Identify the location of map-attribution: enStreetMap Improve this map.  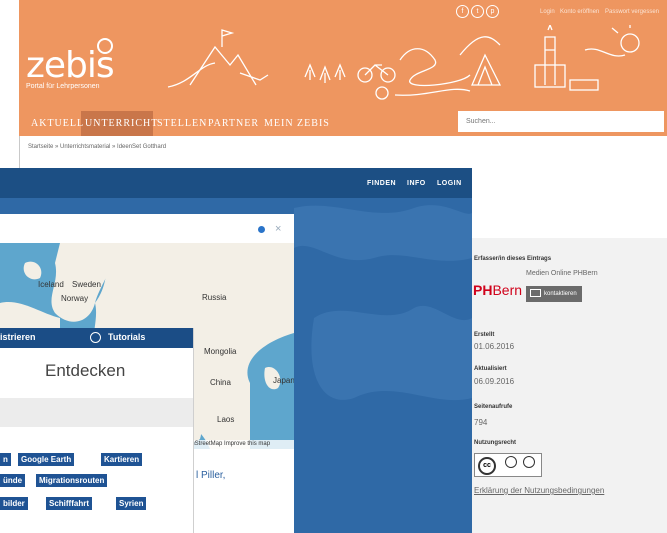
(241, 444).